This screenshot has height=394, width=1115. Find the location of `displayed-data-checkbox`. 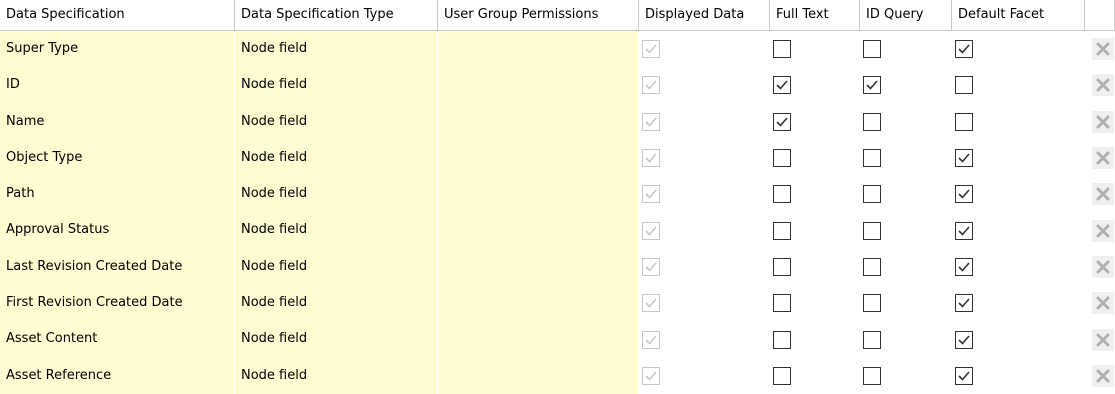

displayed-data-checkbox is located at coordinates (651, 303).